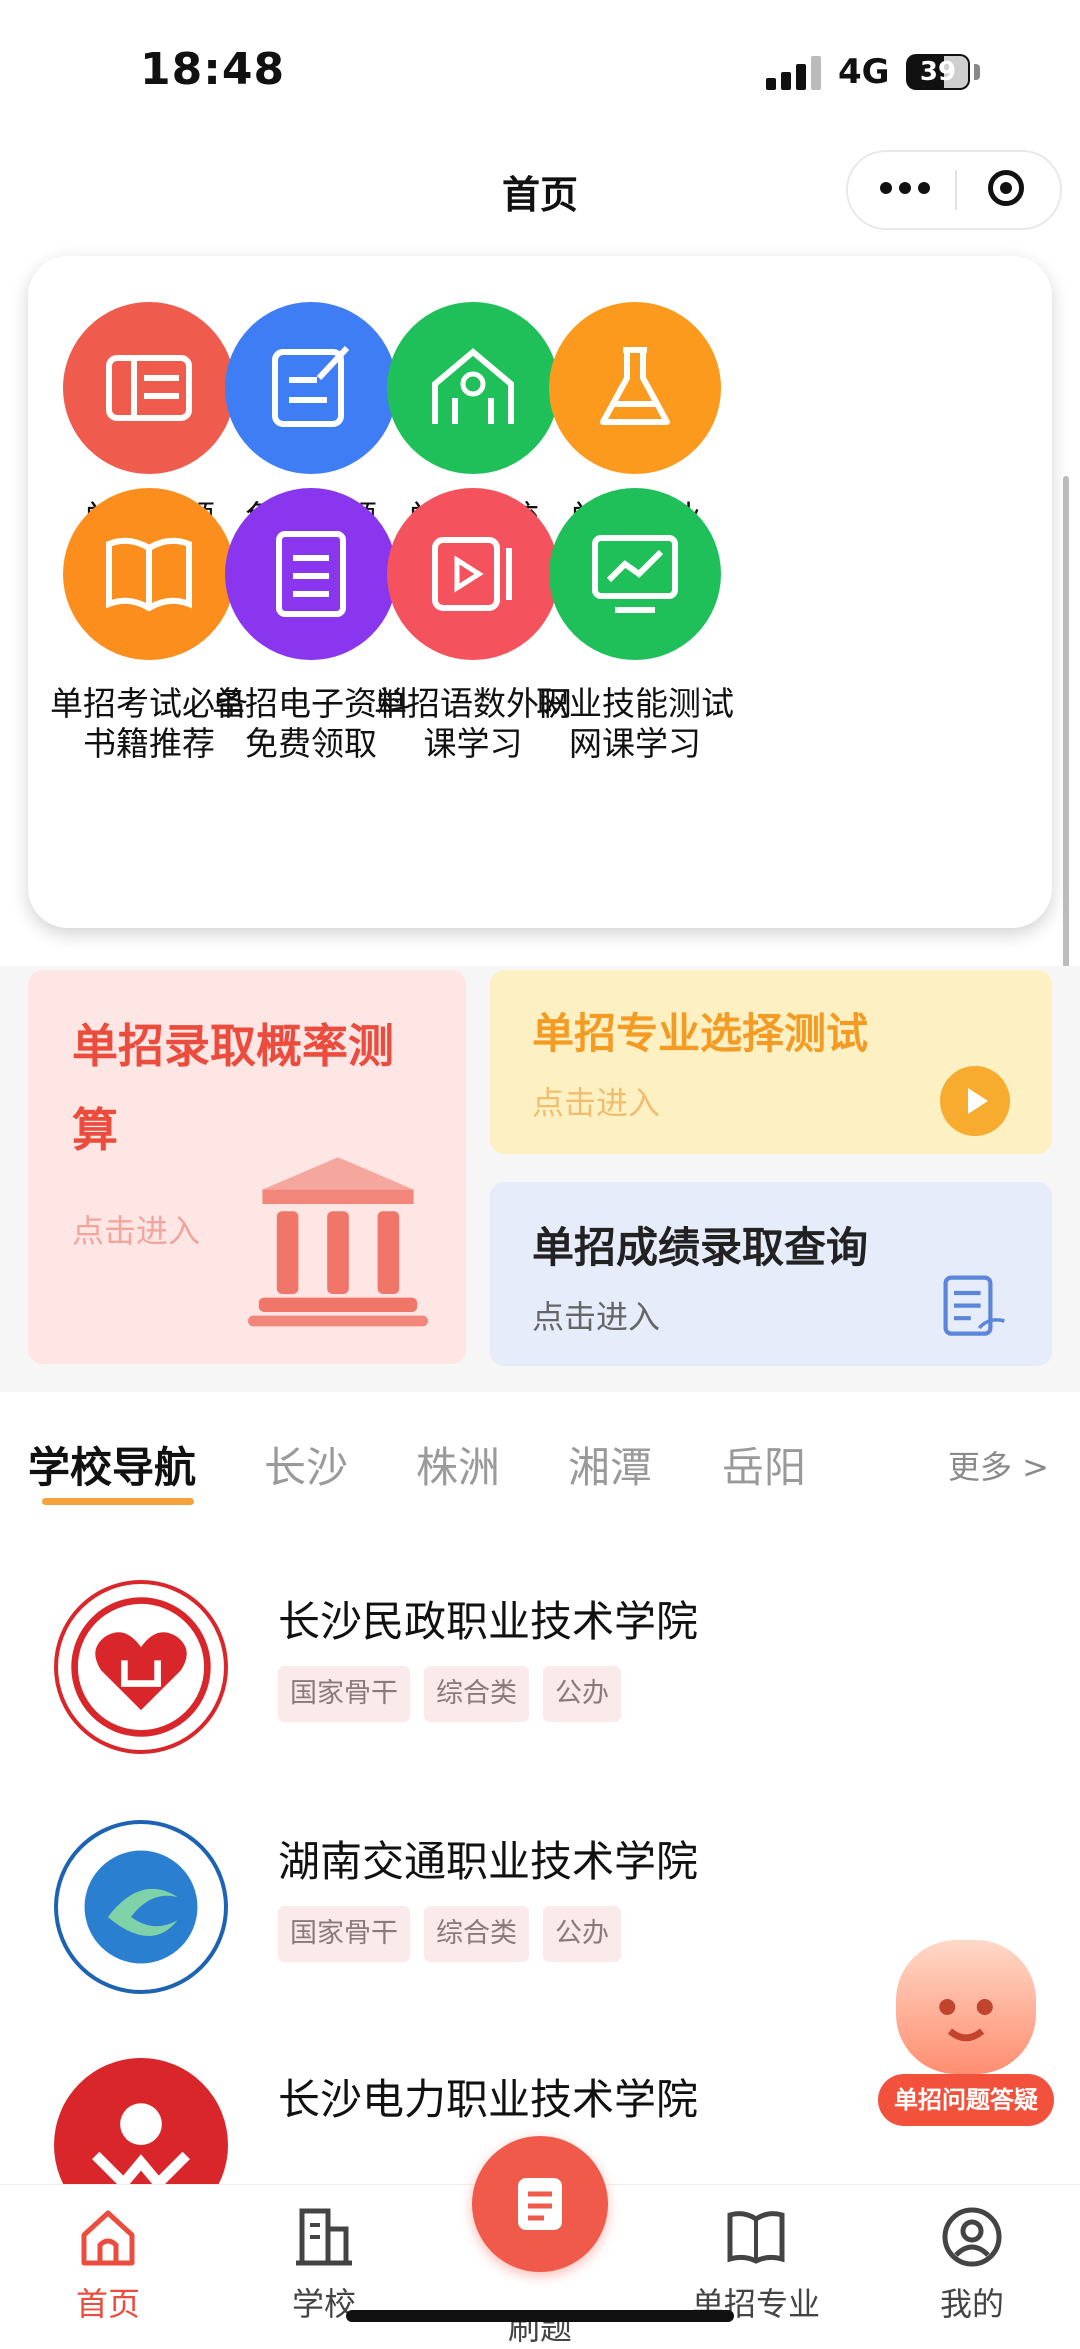 Image resolution: width=1080 pixels, height=2349 pixels. What do you see at coordinates (864, 72) in the screenshot?
I see `network-label: 4G` at bounding box center [864, 72].